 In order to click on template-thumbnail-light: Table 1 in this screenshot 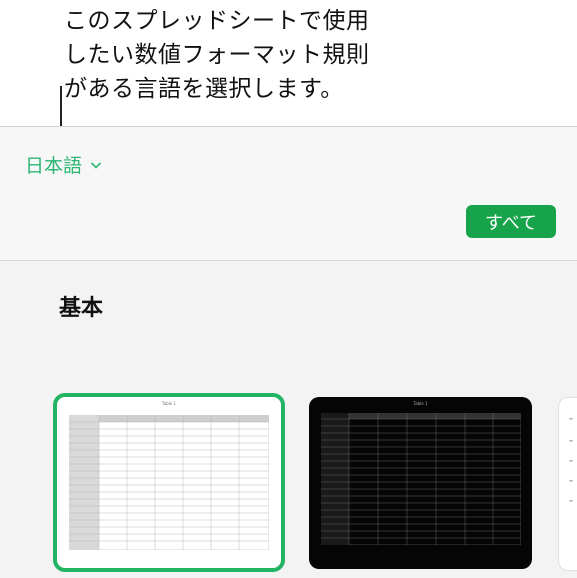, I will do `click(169, 482)`.